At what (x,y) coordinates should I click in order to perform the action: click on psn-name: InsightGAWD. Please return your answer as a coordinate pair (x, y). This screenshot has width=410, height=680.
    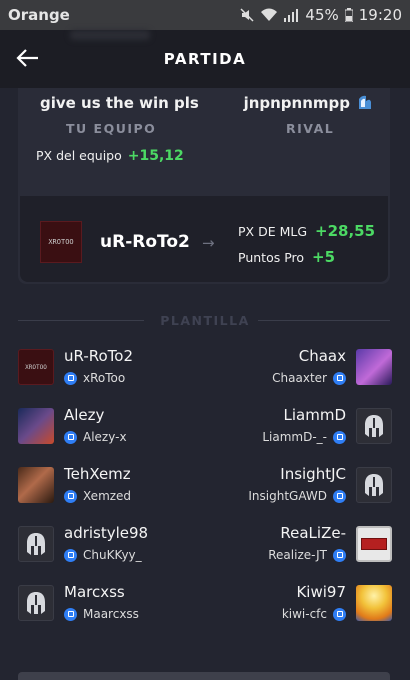
    Looking at the image, I should click on (287, 496).